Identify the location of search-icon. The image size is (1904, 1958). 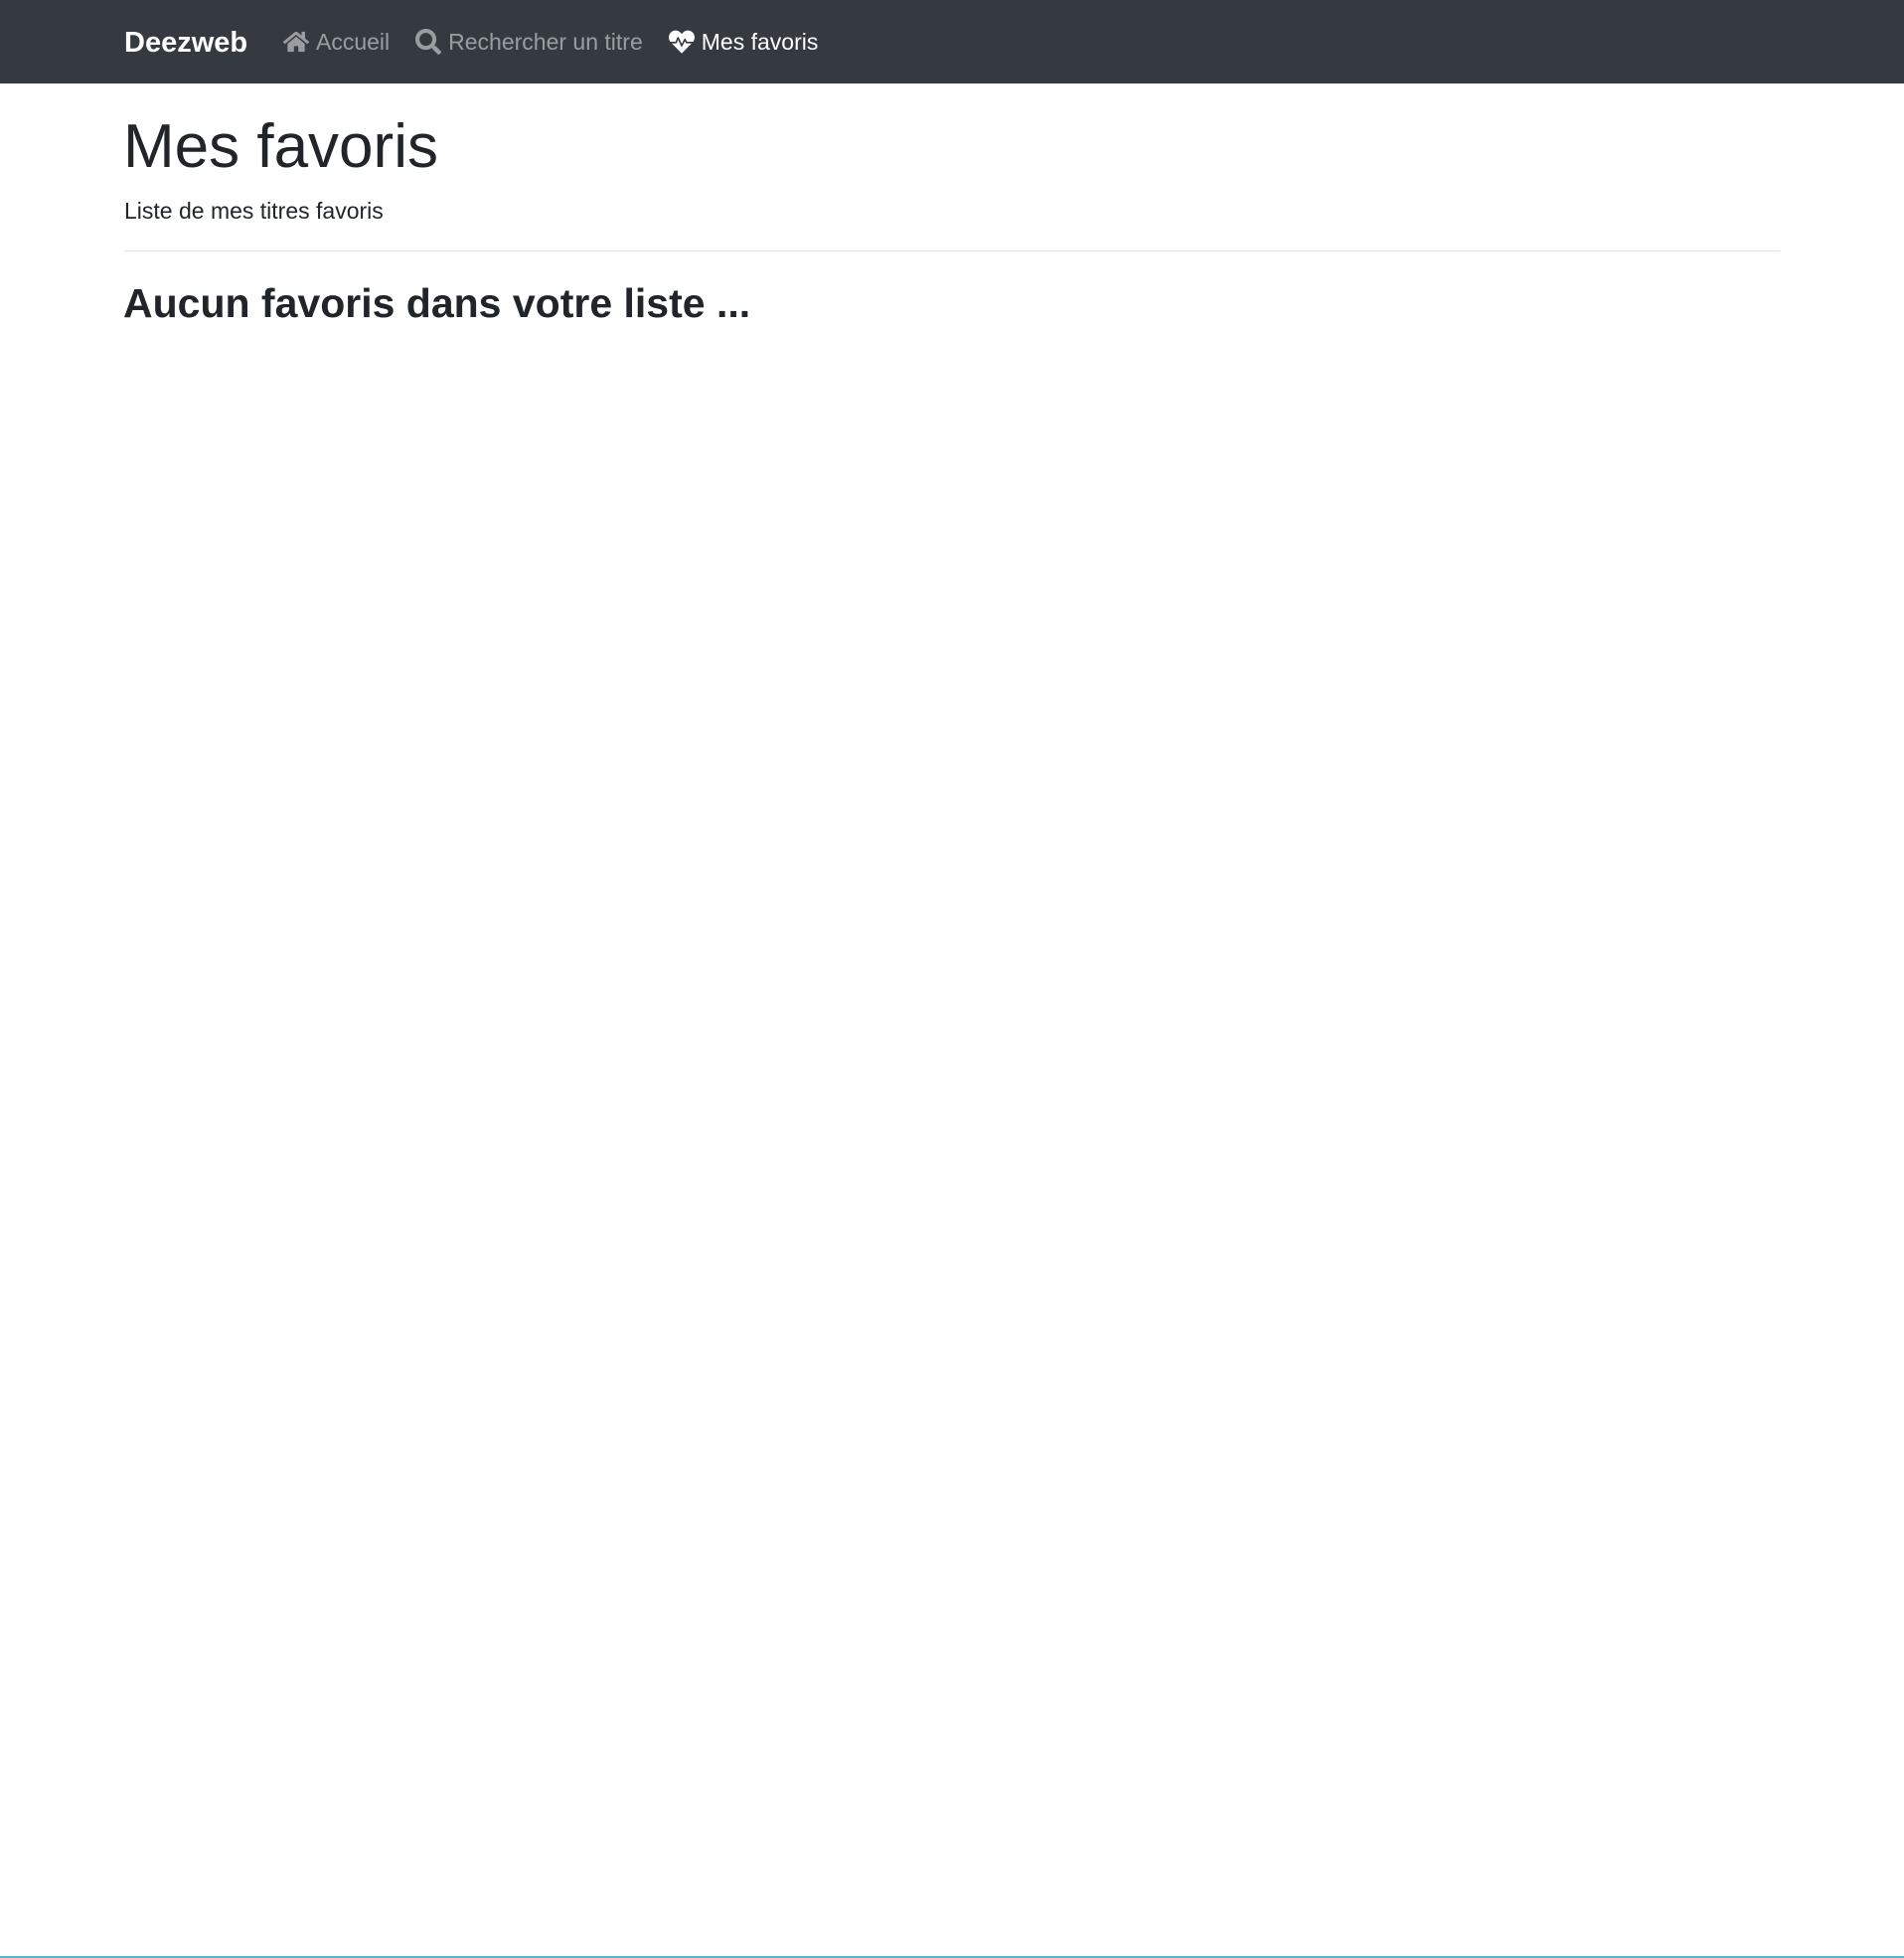
(428, 42).